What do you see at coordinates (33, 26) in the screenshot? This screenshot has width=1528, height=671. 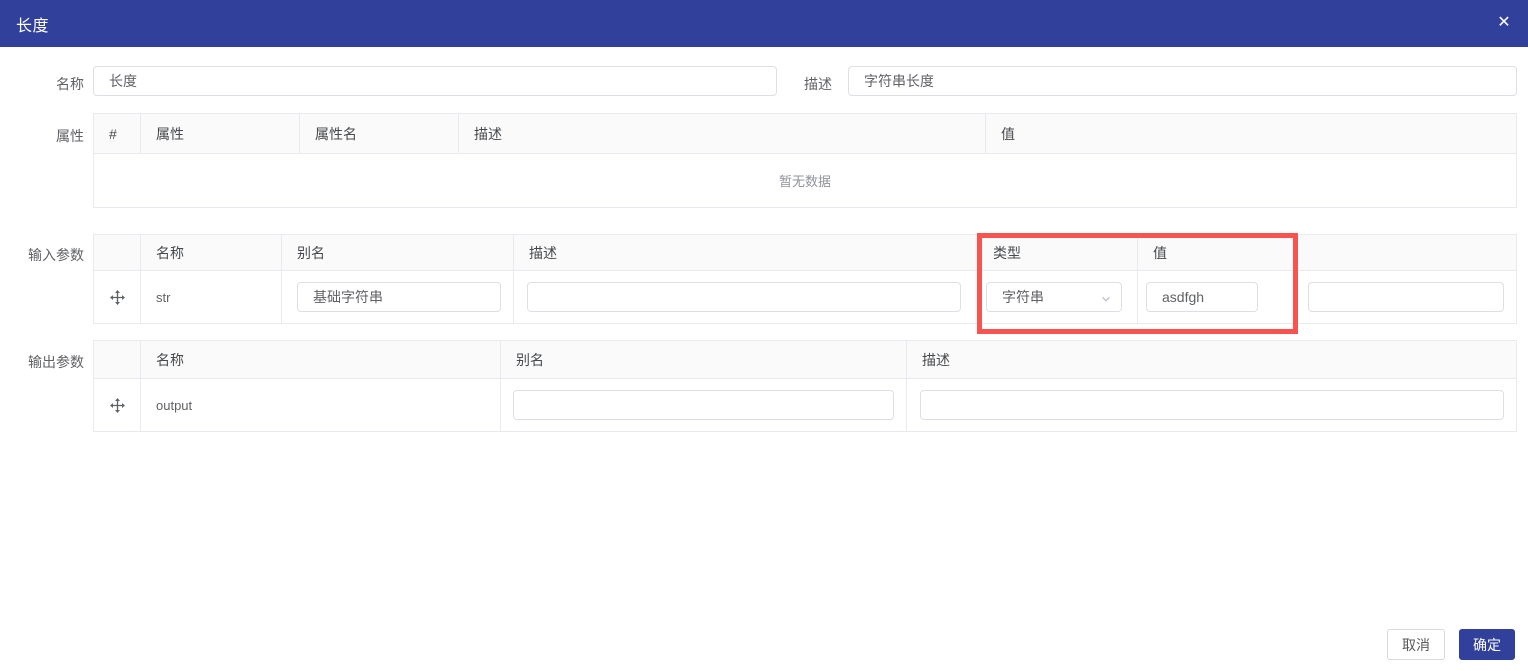 I see `modal-title: 长度` at bounding box center [33, 26].